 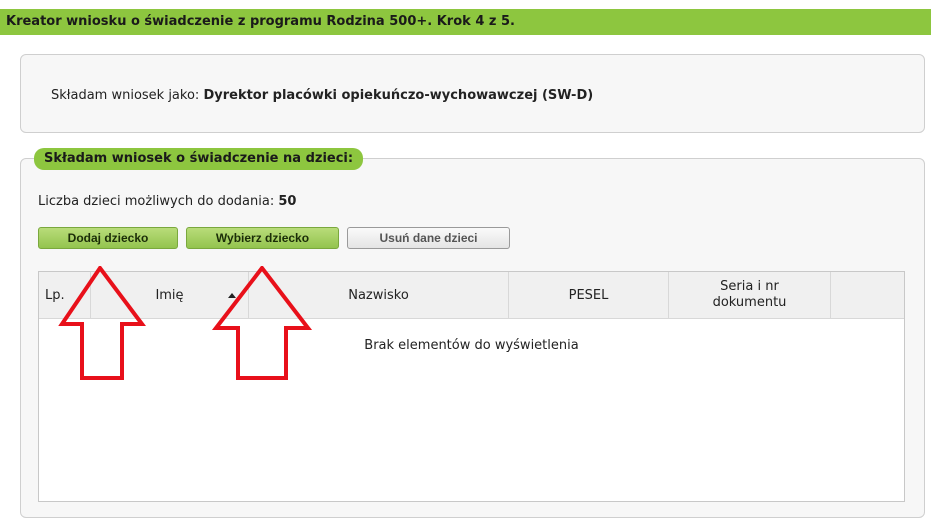 What do you see at coordinates (108, 238) in the screenshot?
I see `add-child-button: Dodaj dziecko` at bounding box center [108, 238].